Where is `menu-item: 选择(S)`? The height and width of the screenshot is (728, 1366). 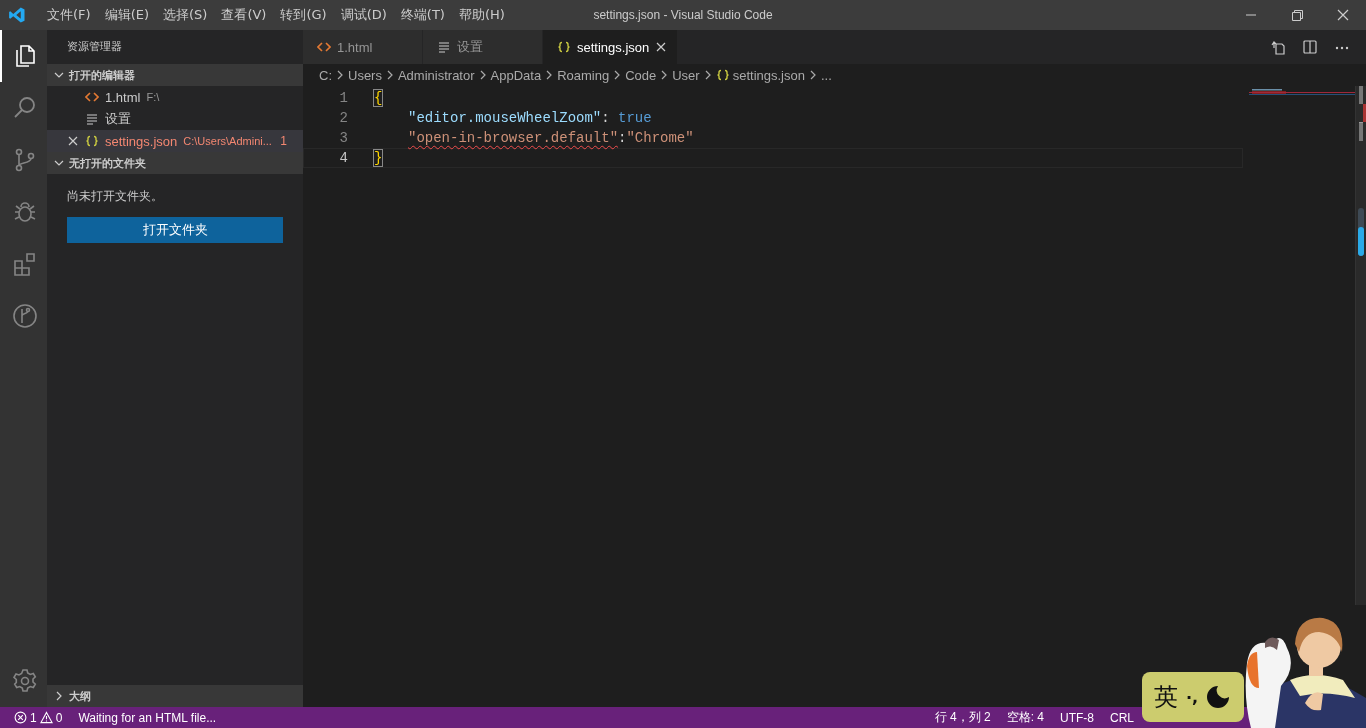
menu-item: 选择(S) is located at coordinates (185, 15).